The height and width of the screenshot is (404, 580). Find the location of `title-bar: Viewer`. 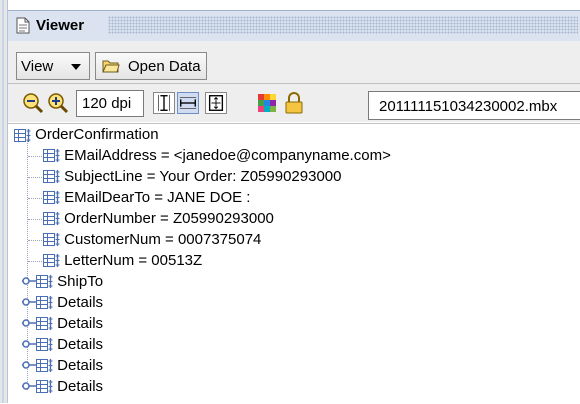

title-bar: Viewer is located at coordinates (294, 26).